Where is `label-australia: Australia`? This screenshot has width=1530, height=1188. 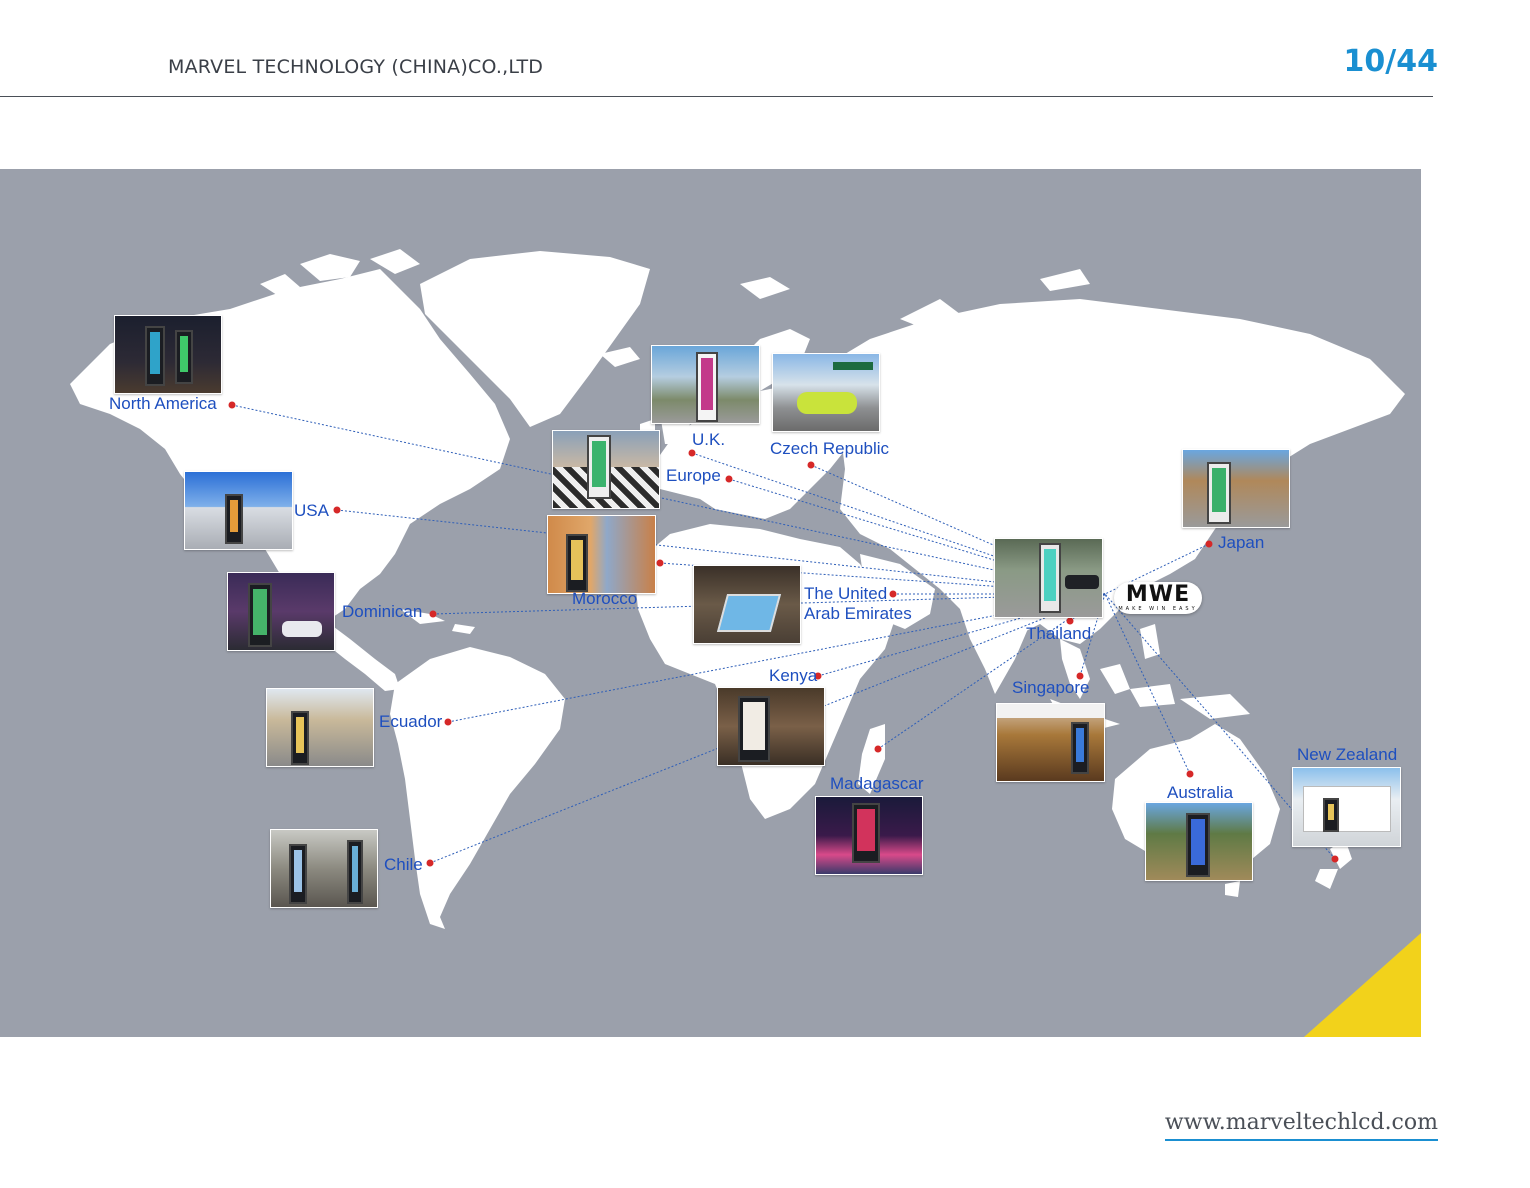
label-australia: Australia is located at coordinates (1200, 792).